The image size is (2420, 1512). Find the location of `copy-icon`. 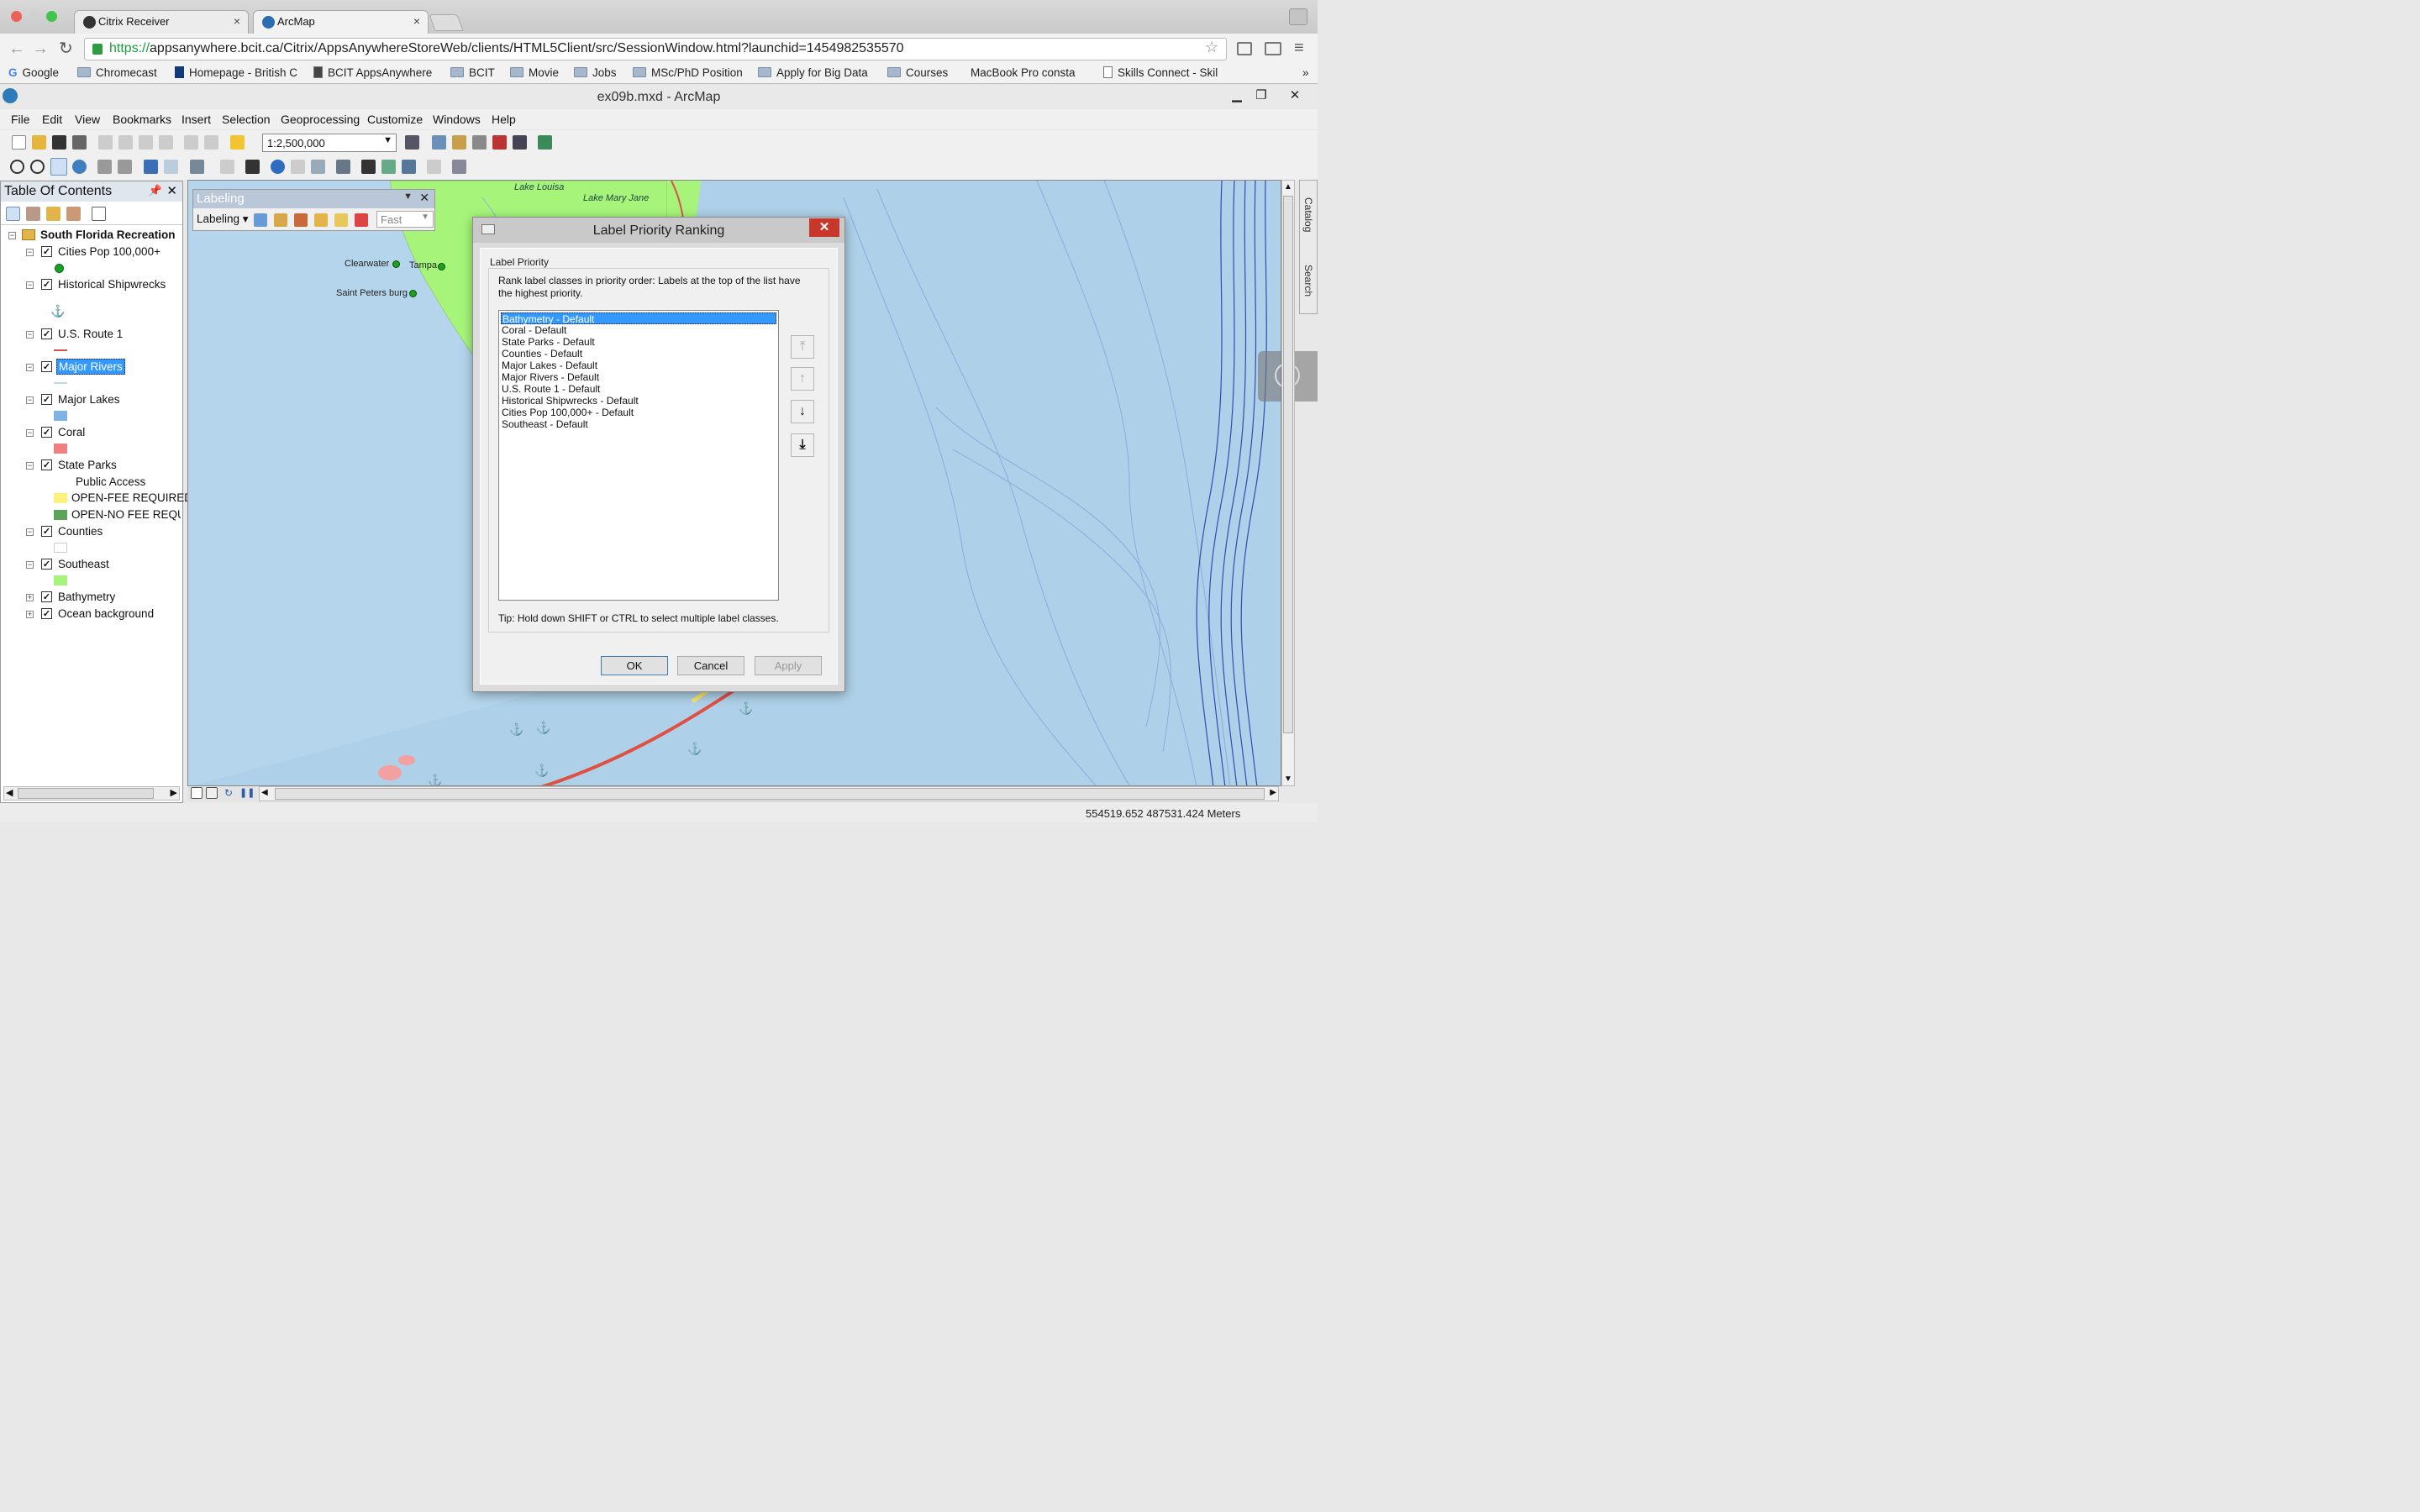

copy-icon is located at coordinates (125, 142).